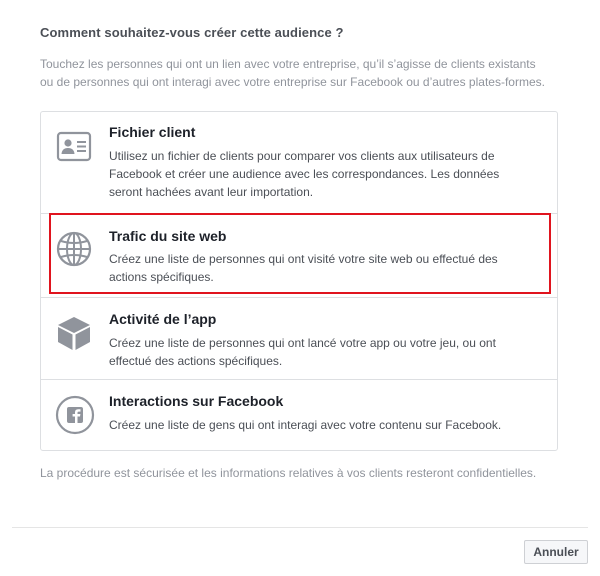 The height and width of the screenshot is (576, 600). What do you see at coordinates (152, 132) in the screenshot?
I see `option-title: Fichier client` at bounding box center [152, 132].